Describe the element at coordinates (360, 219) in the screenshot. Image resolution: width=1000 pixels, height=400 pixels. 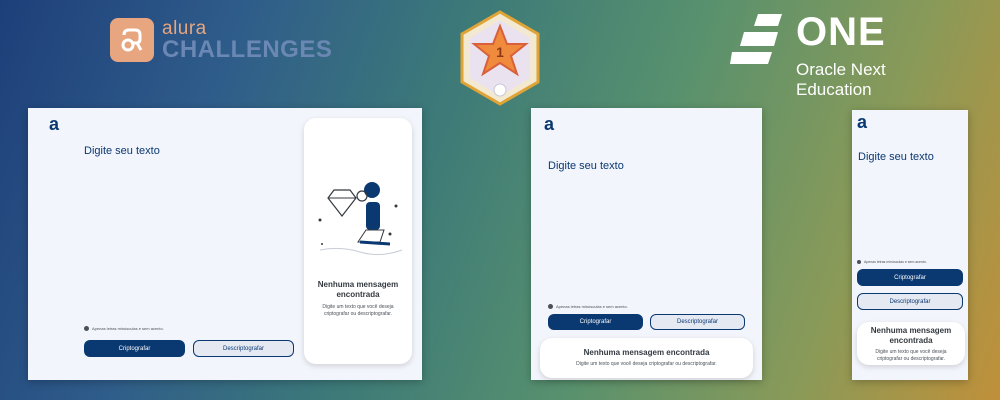
I see `empty-state-illustration` at that location.